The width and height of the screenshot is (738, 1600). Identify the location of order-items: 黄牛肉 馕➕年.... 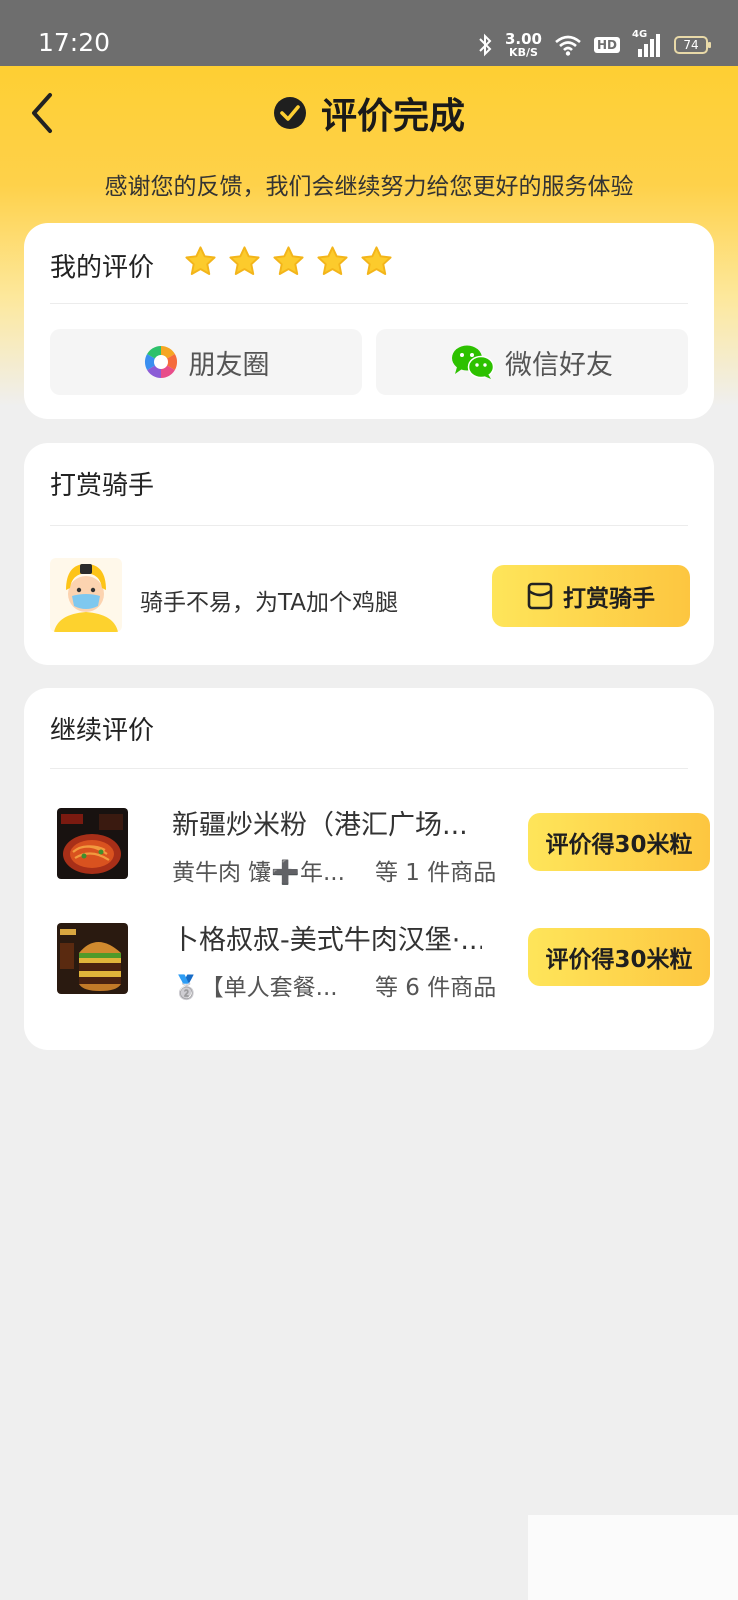
(258, 873).